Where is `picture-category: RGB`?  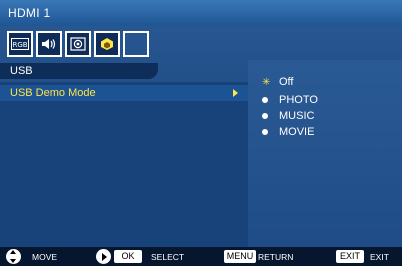
picture-category: RGB is located at coordinates (20, 44).